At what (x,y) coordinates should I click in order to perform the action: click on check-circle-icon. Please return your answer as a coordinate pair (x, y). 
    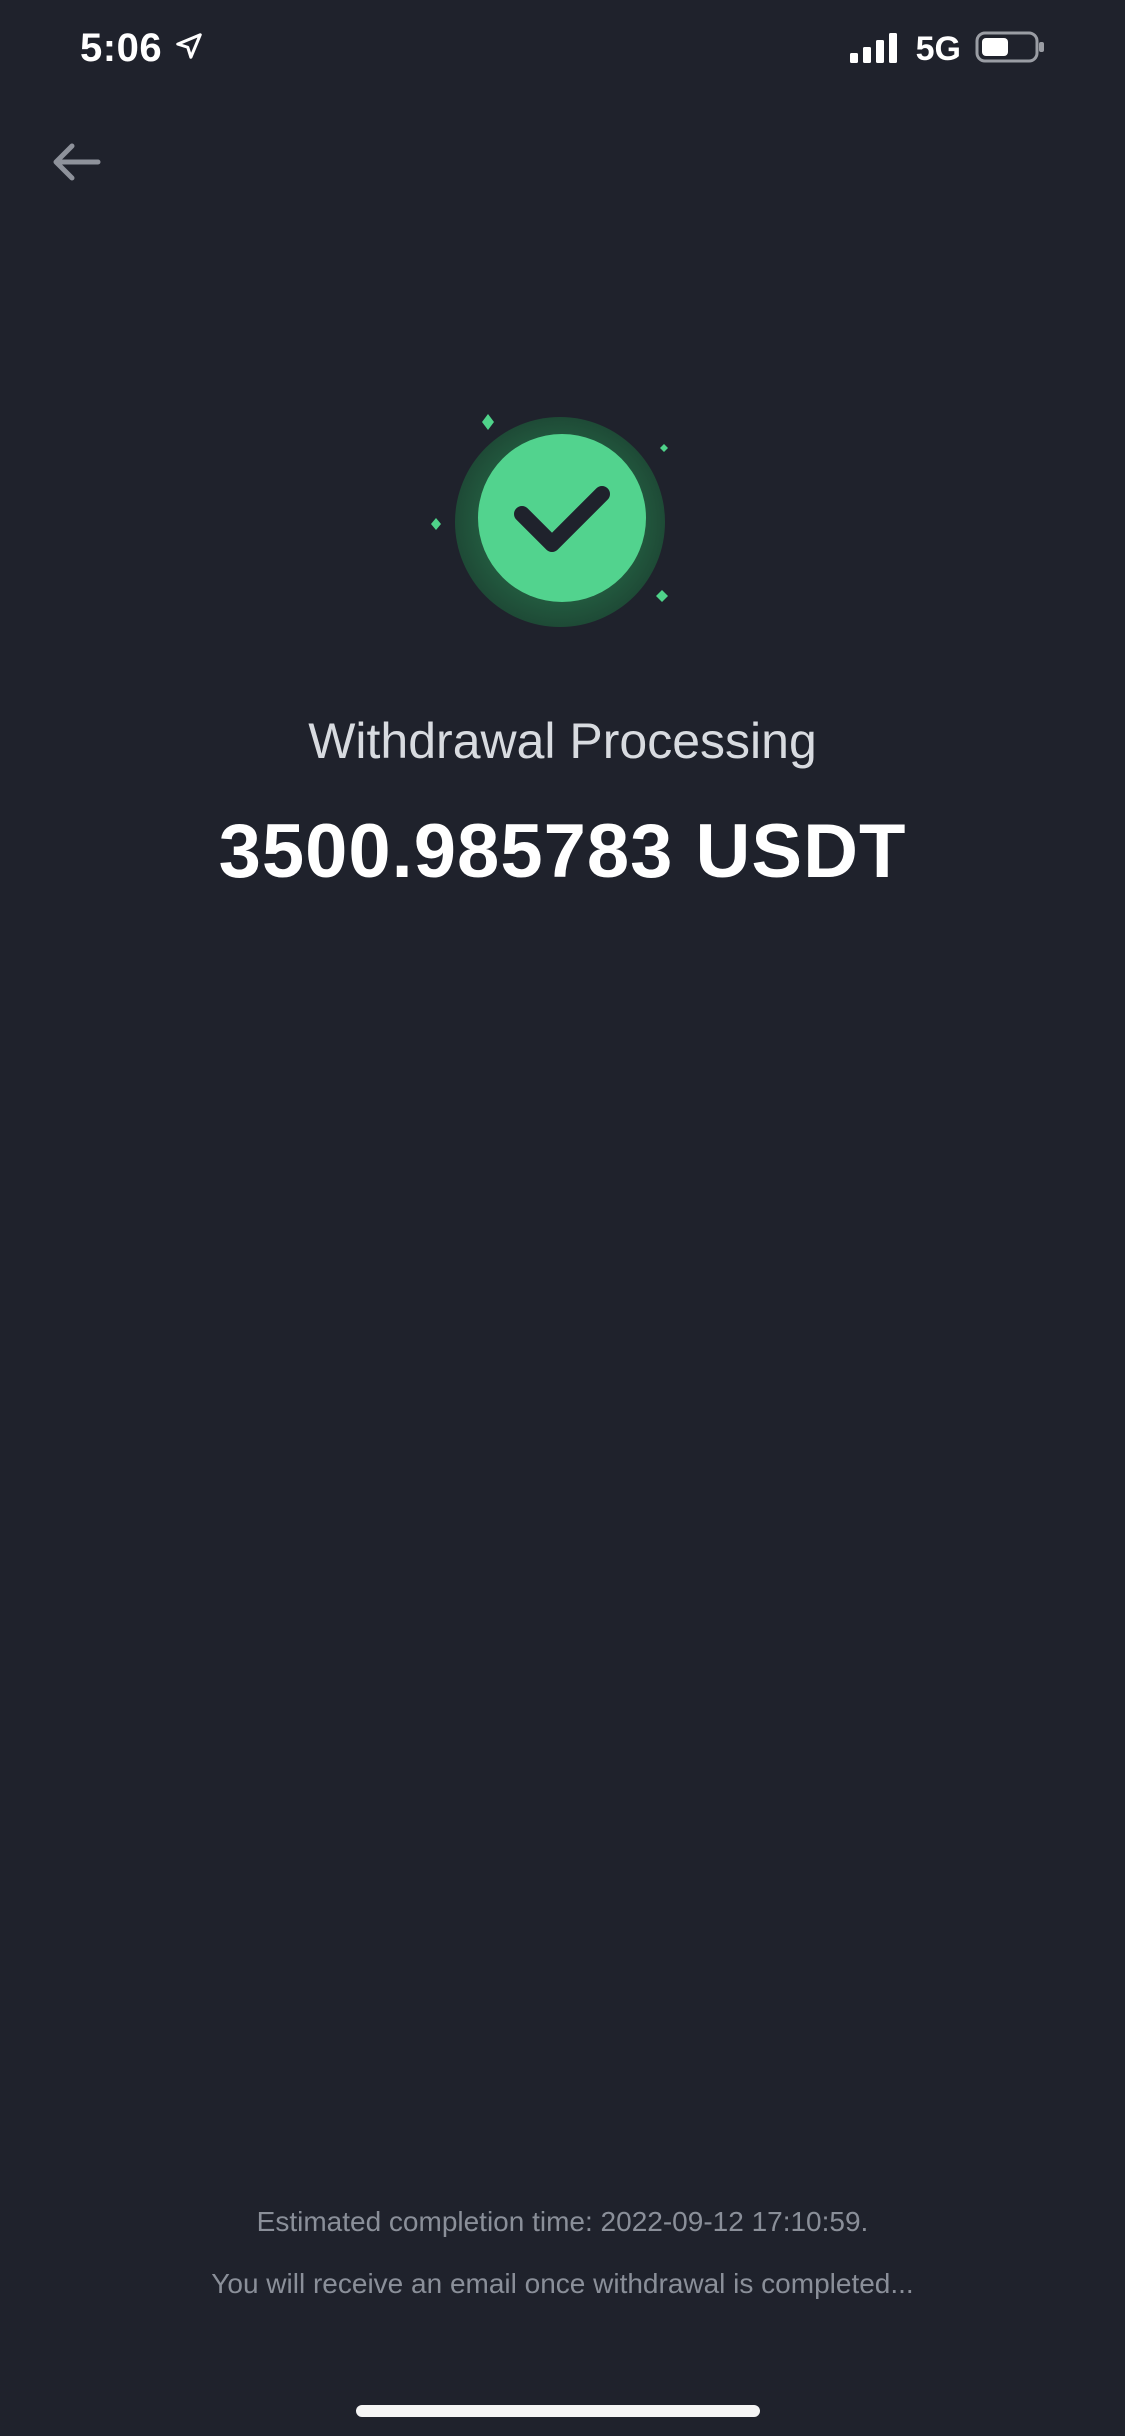
    Looking at the image, I should click on (562, 520).